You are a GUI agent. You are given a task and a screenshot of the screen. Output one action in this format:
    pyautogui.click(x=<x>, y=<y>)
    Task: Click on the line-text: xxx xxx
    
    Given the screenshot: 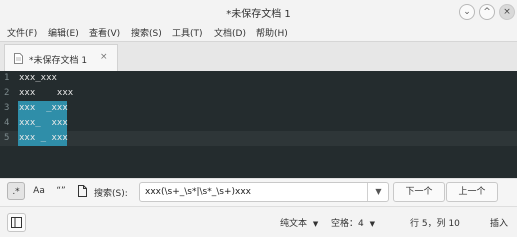 What is the action you would take?
    pyautogui.click(x=46, y=93)
    